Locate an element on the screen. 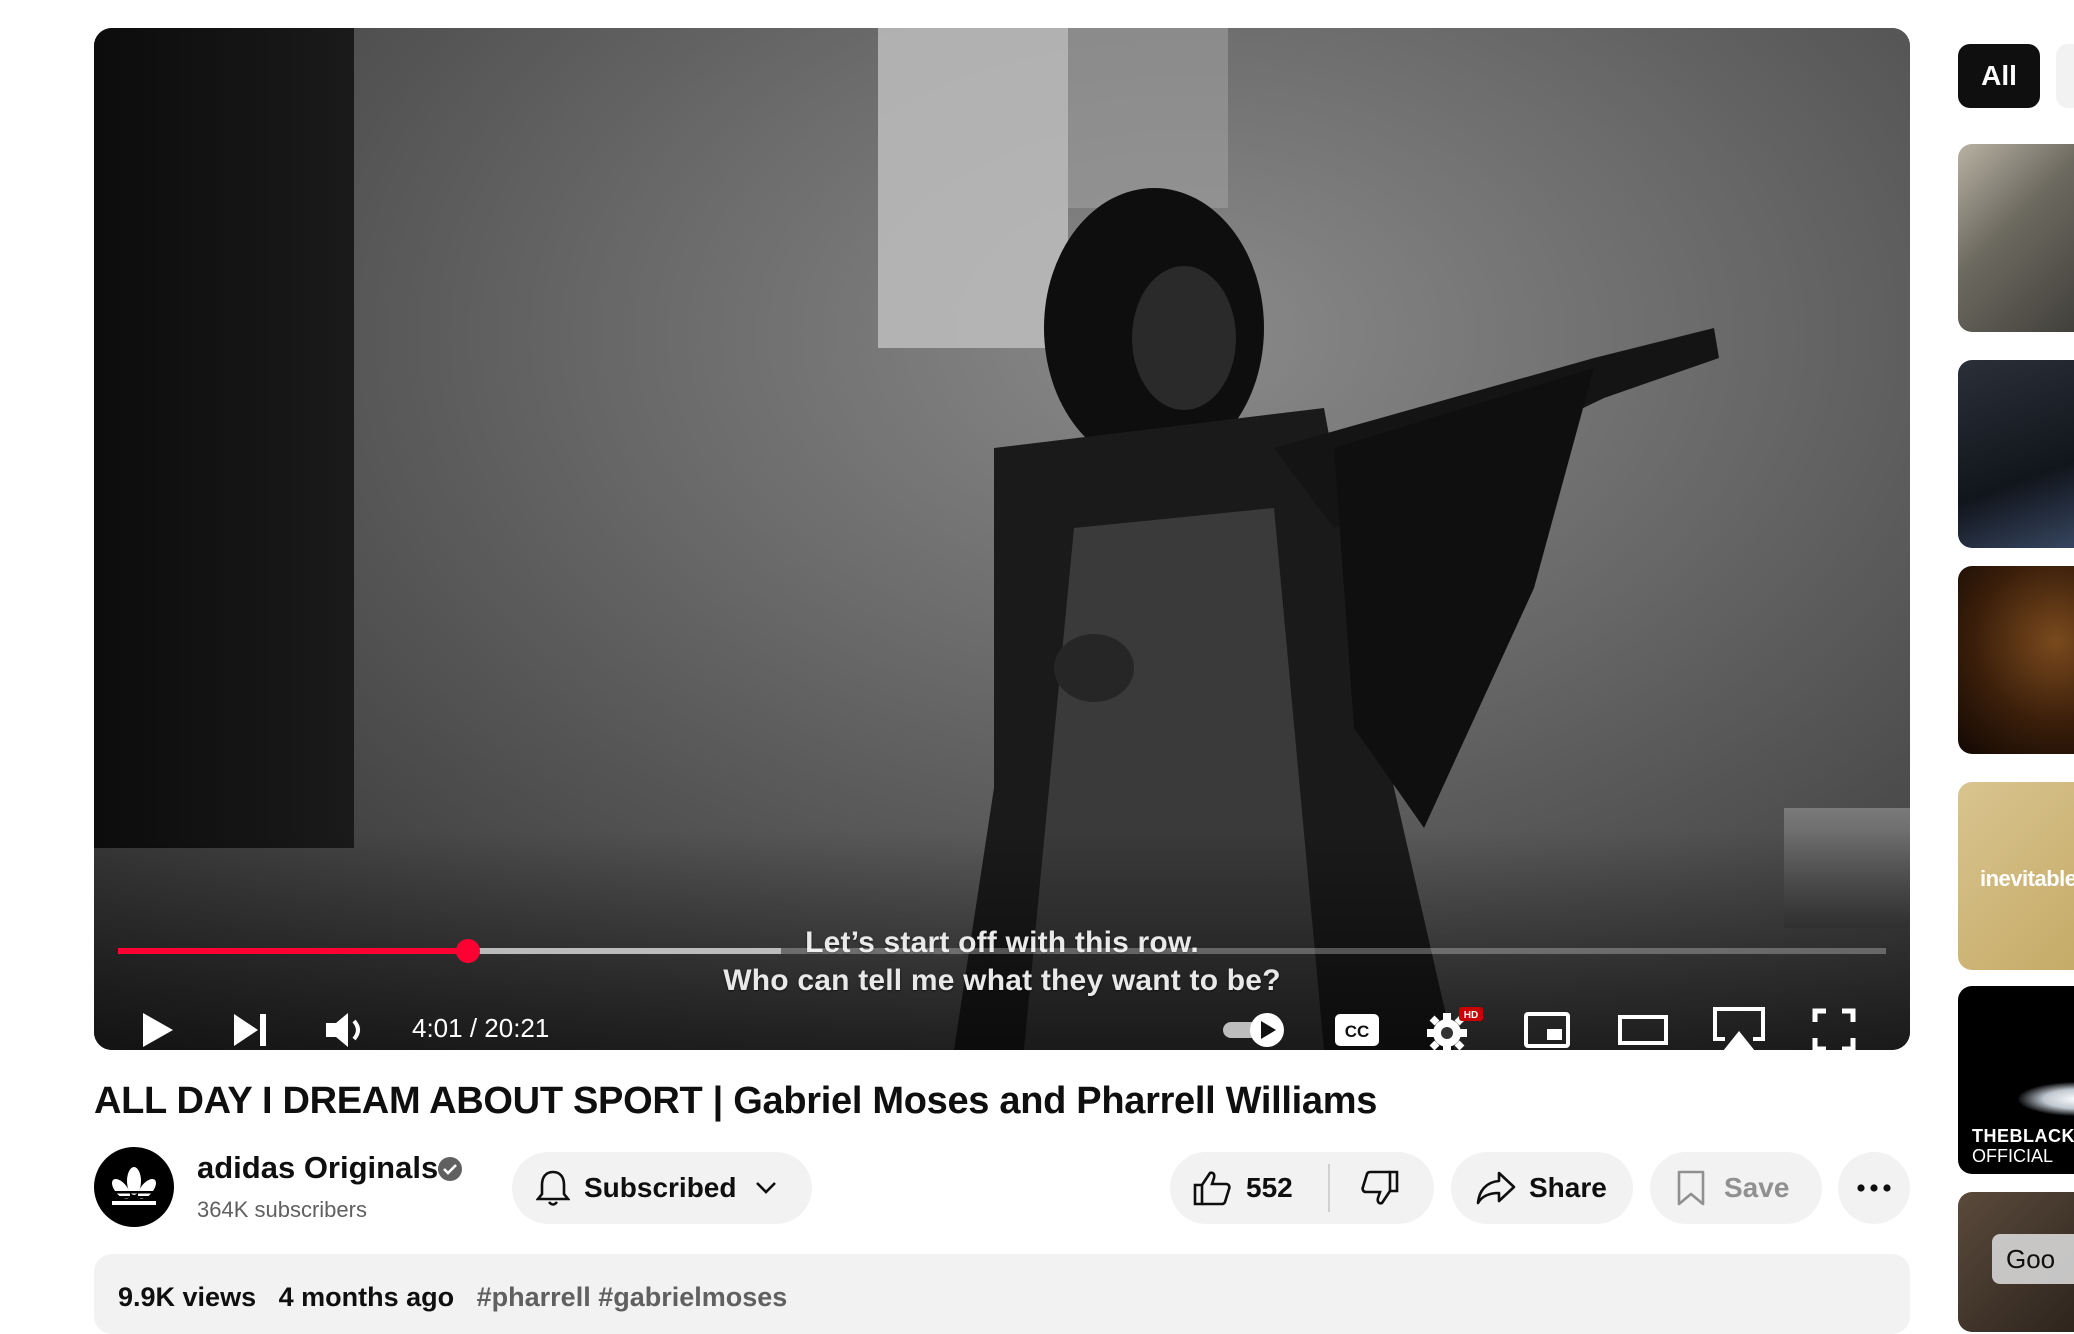  thumbnail-text: OFFICIAL is located at coordinates (2013, 1156).